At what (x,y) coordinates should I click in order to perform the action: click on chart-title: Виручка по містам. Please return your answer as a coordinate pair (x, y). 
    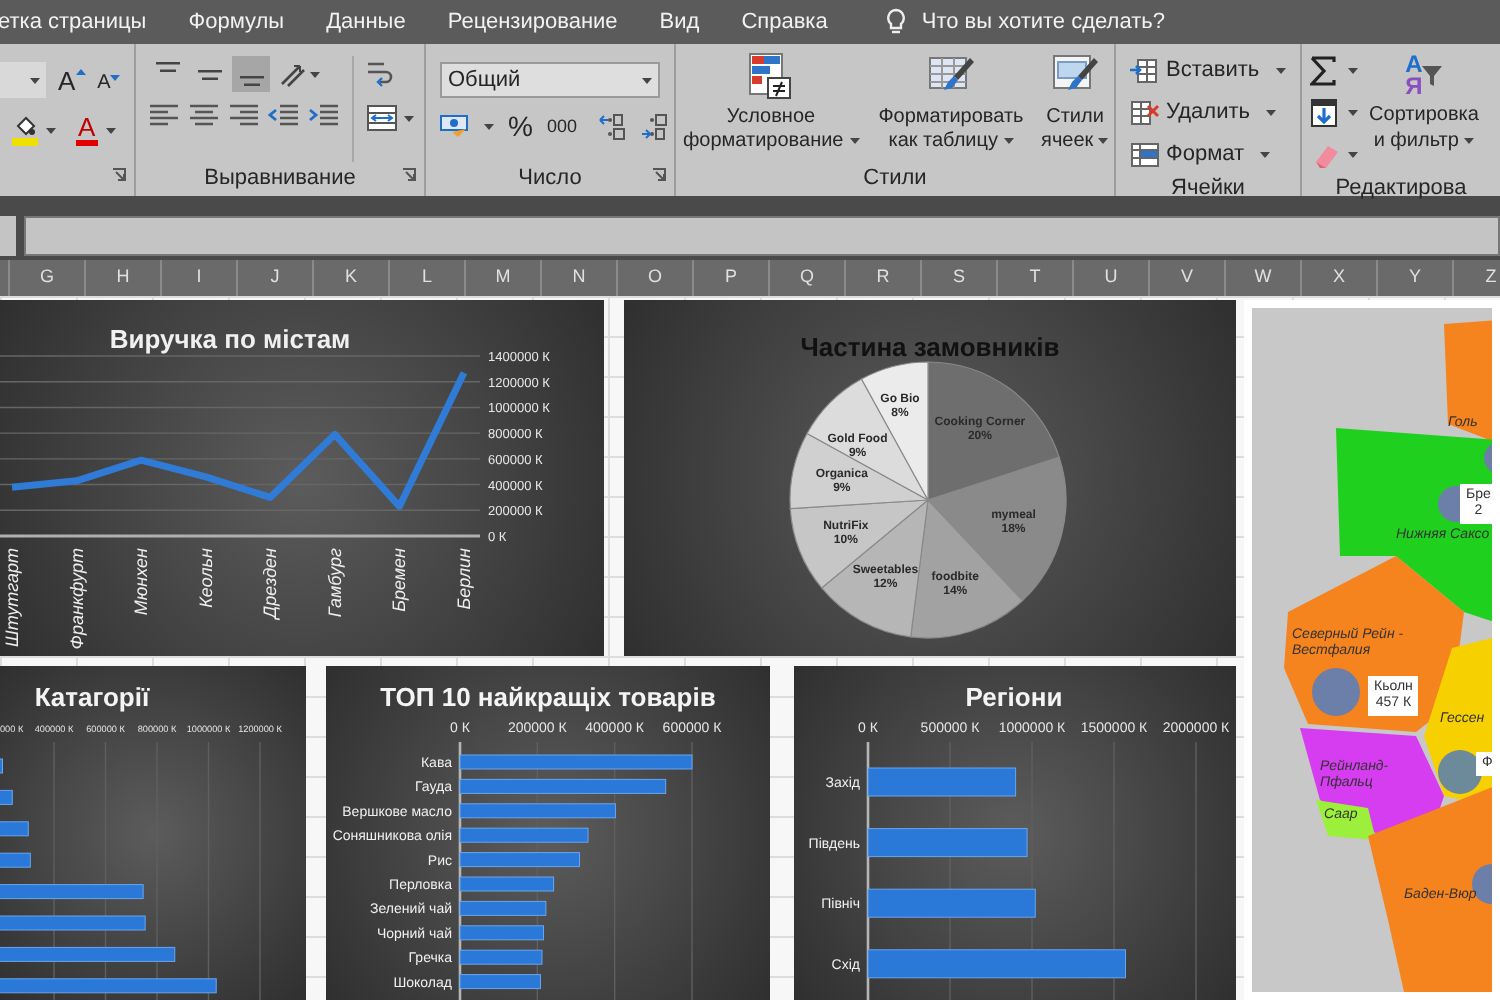
    Looking at the image, I should click on (230, 339).